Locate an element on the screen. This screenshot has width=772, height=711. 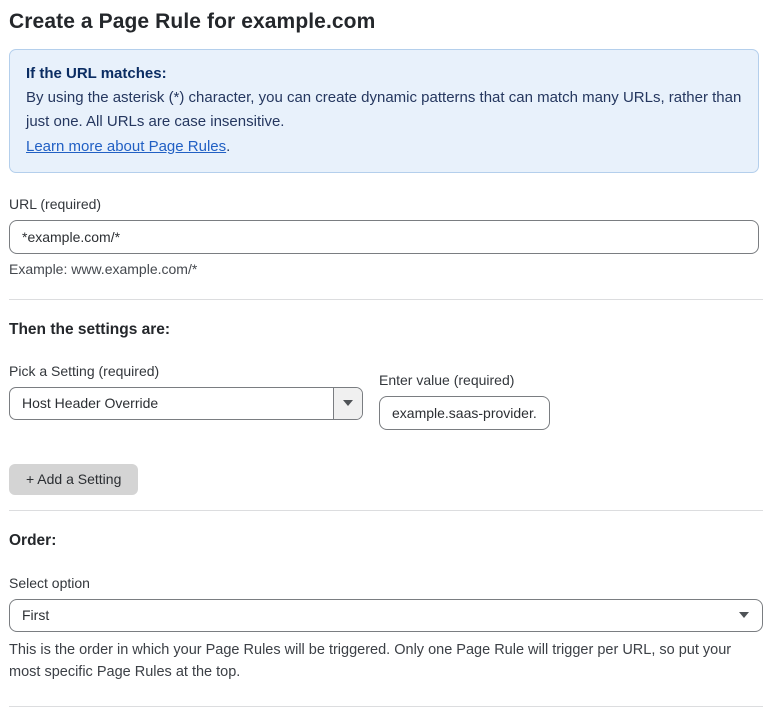
learn-more-link: Learn more about Page Rules is located at coordinates (126, 146).